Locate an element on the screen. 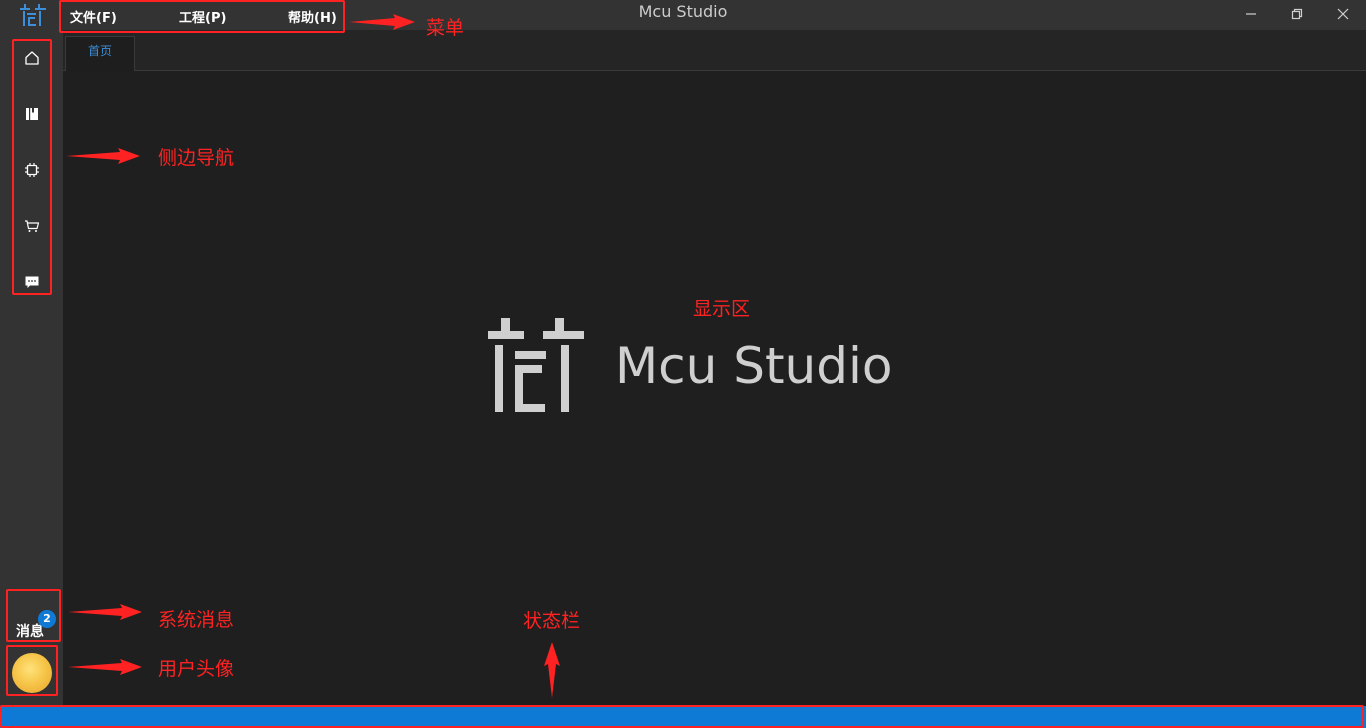 The height and width of the screenshot is (728, 1366). home-icon is located at coordinates (32, 58).